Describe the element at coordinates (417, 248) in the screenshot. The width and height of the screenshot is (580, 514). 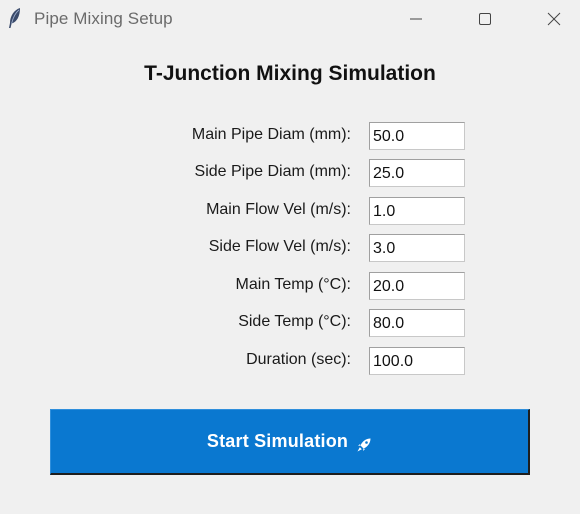
I see `side-flow-vel-input` at that location.